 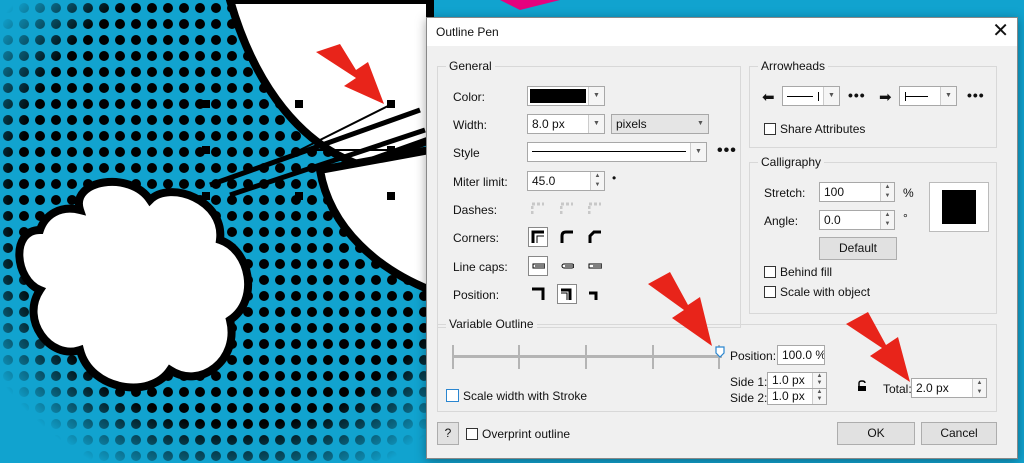 I want to click on angle-value: 0.0, so click(x=832, y=220).